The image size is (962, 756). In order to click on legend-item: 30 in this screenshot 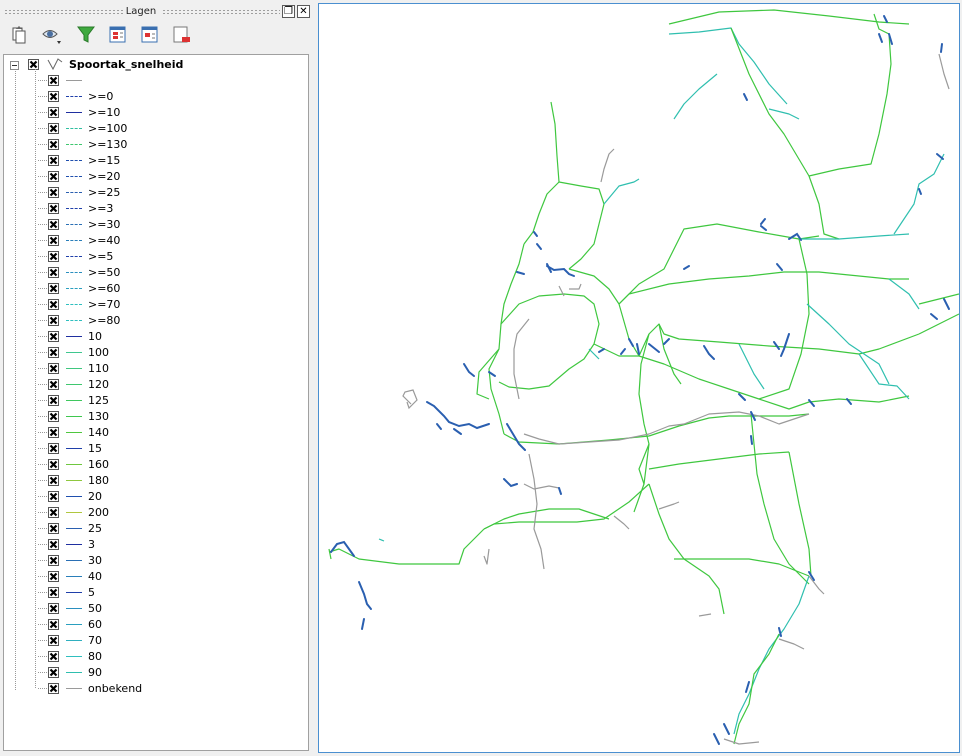, I will do `click(154, 561)`.